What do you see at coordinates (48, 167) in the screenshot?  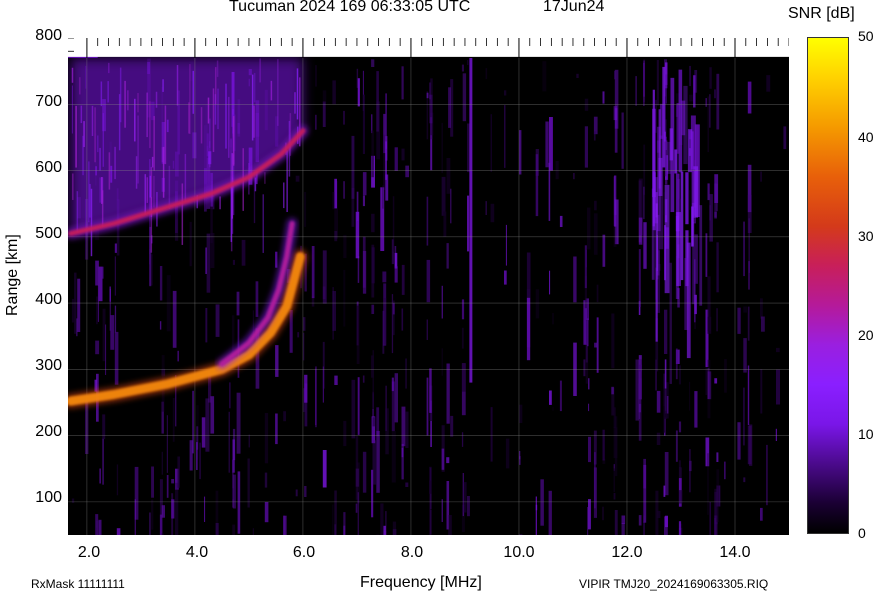 I see `y-tick-label: 600` at bounding box center [48, 167].